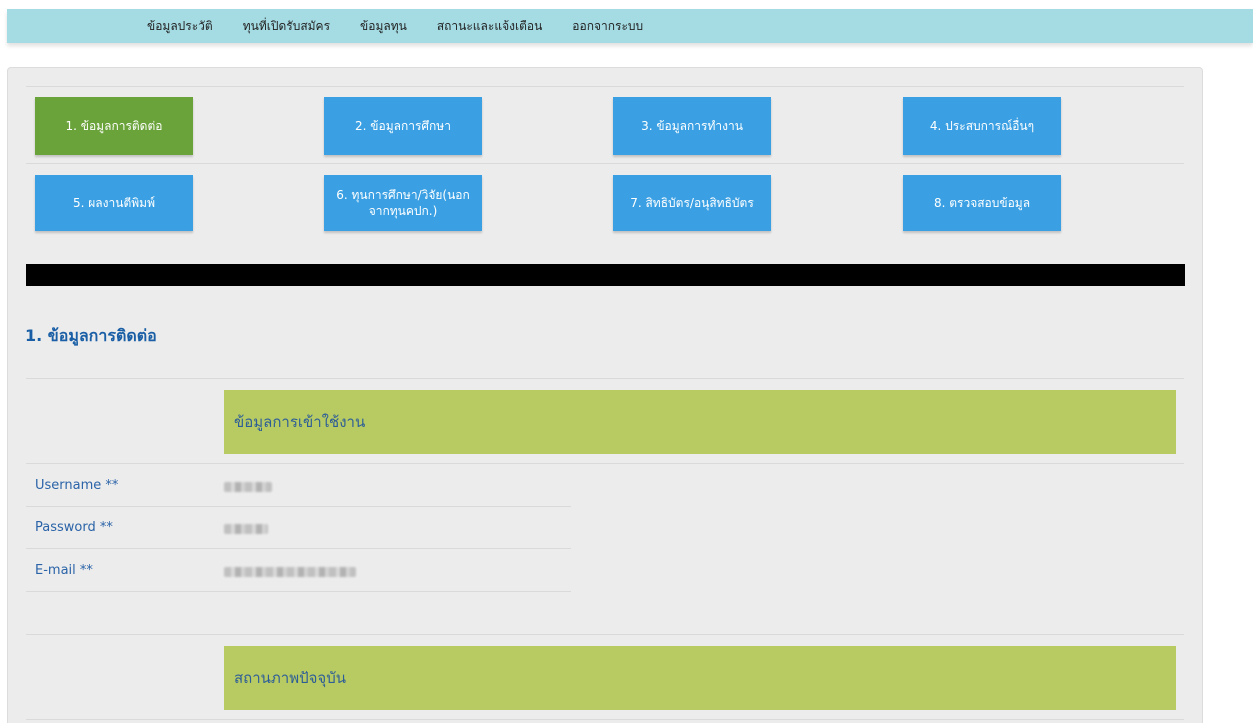 The image size is (1253, 723). Describe the element at coordinates (607, 26) in the screenshot. I see `nav-item-logout: ออกจากระบบ` at that location.